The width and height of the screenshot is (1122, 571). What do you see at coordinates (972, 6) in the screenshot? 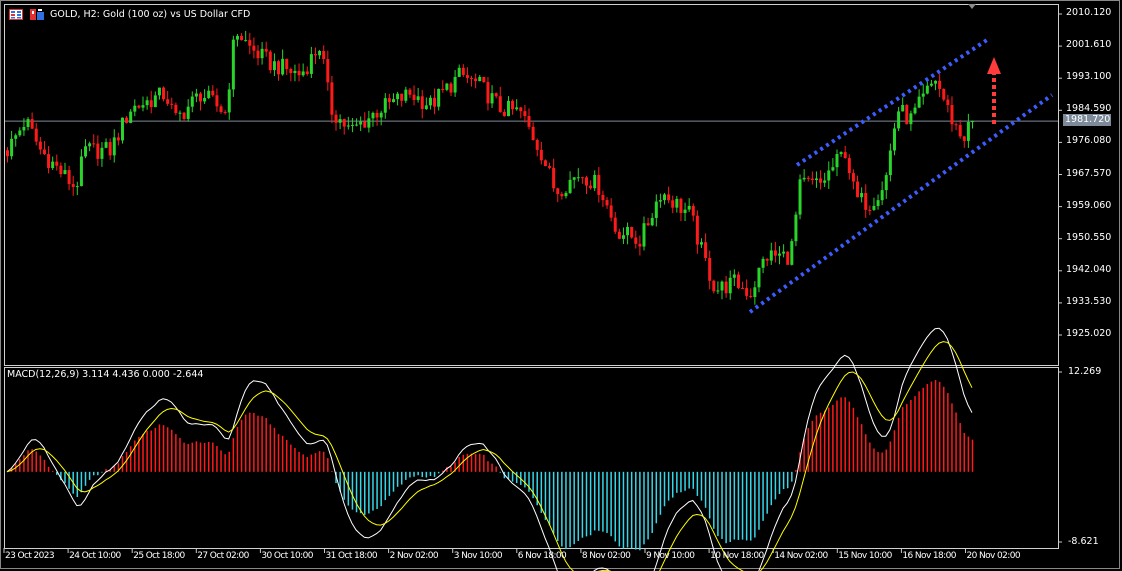
I see `chart-shift-marker-icon` at bounding box center [972, 6].